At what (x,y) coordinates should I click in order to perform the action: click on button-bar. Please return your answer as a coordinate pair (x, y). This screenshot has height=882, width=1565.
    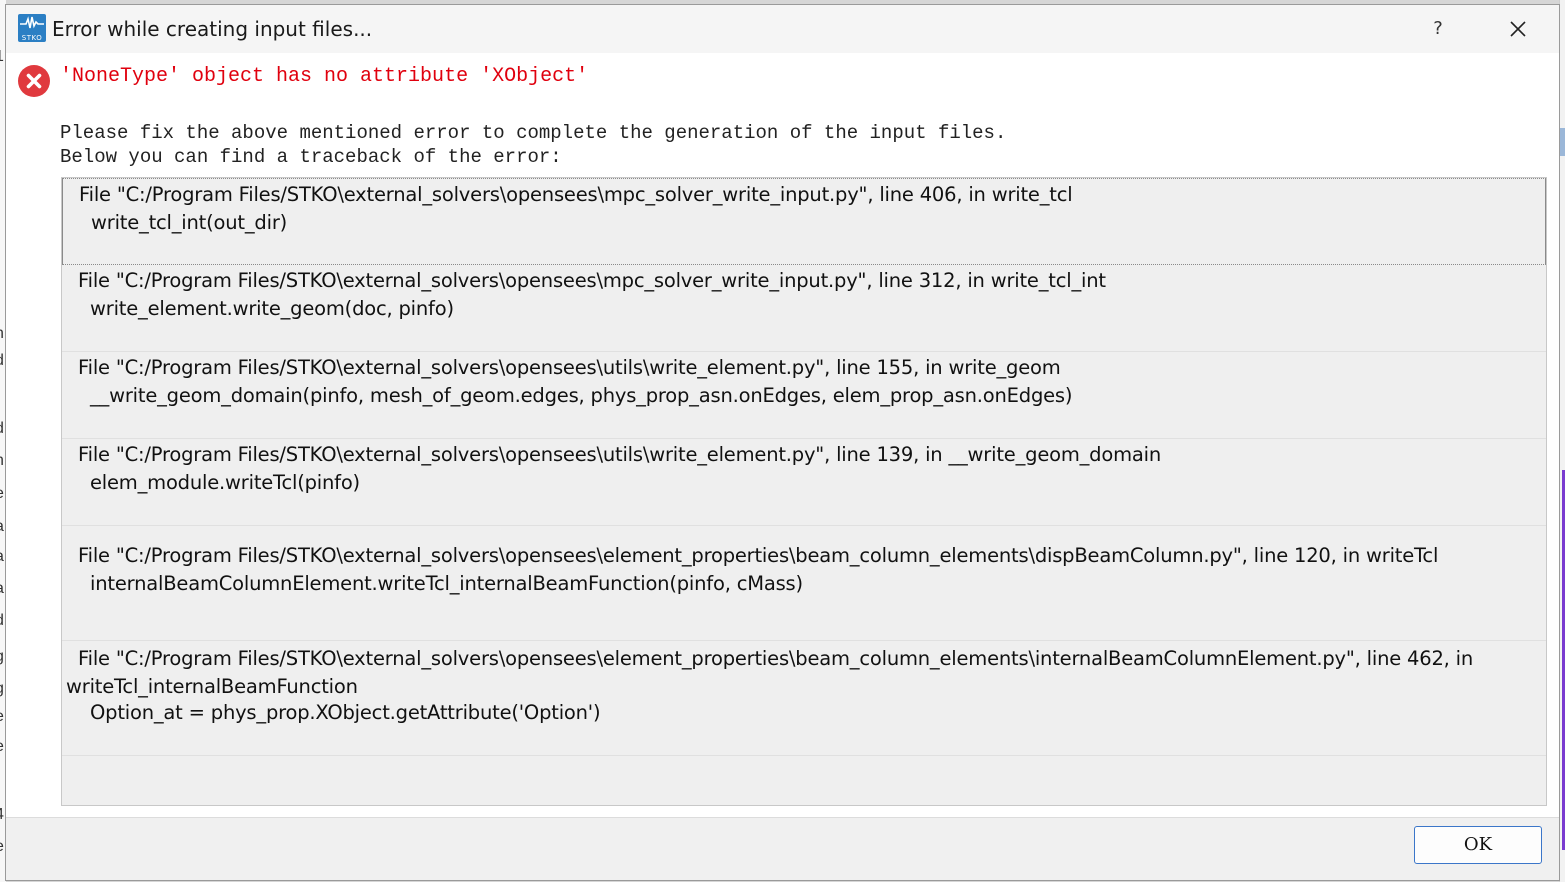
    Looking at the image, I should click on (782, 849).